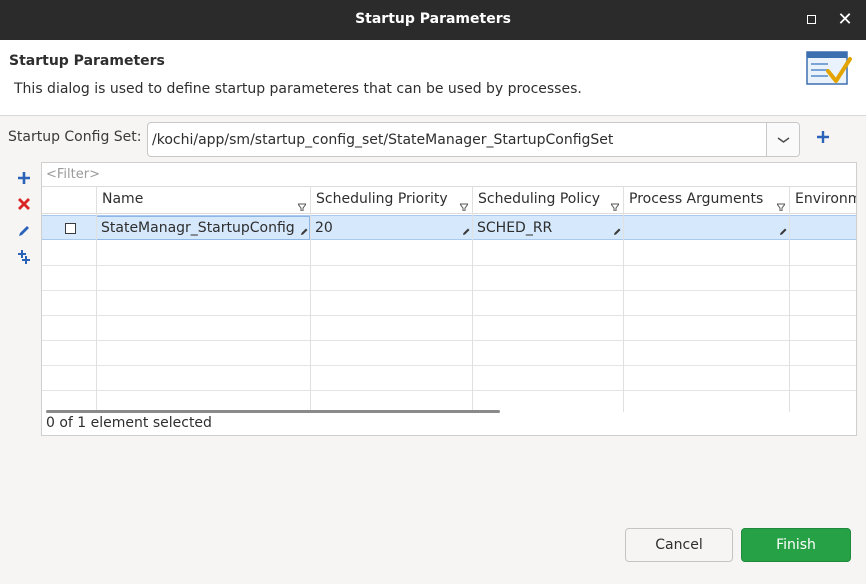 The height and width of the screenshot is (584, 866). What do you see at coordinates (24, 204) in the screenshot?
I see `delete-icon` at bounding box center [24, 204].